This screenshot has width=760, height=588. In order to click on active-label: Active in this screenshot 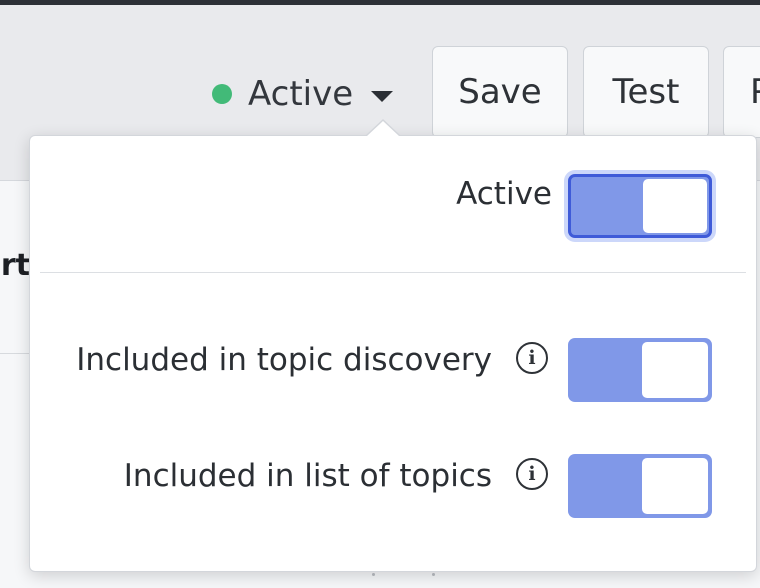, I will do `click(504, 194)`.